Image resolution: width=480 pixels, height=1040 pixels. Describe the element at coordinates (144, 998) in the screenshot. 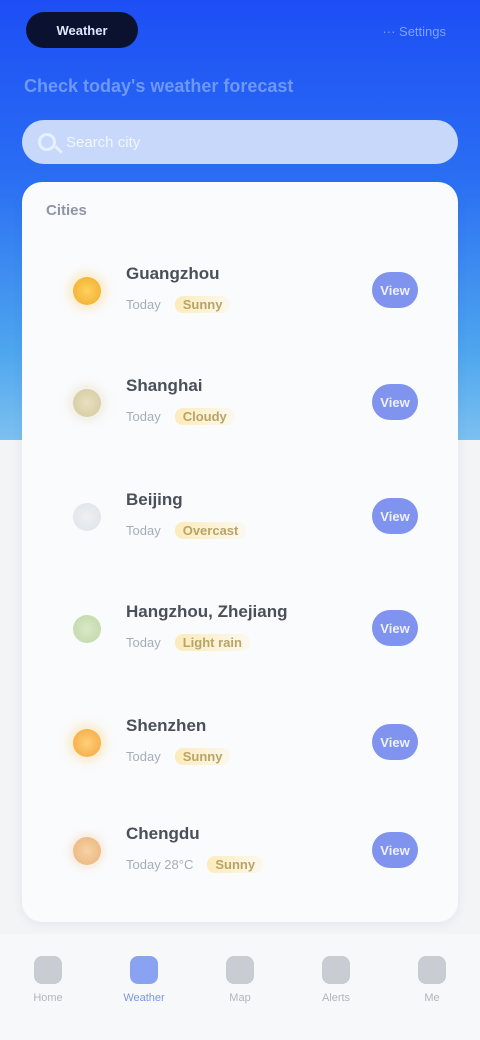

I see `nav-label: Weather` at that location.